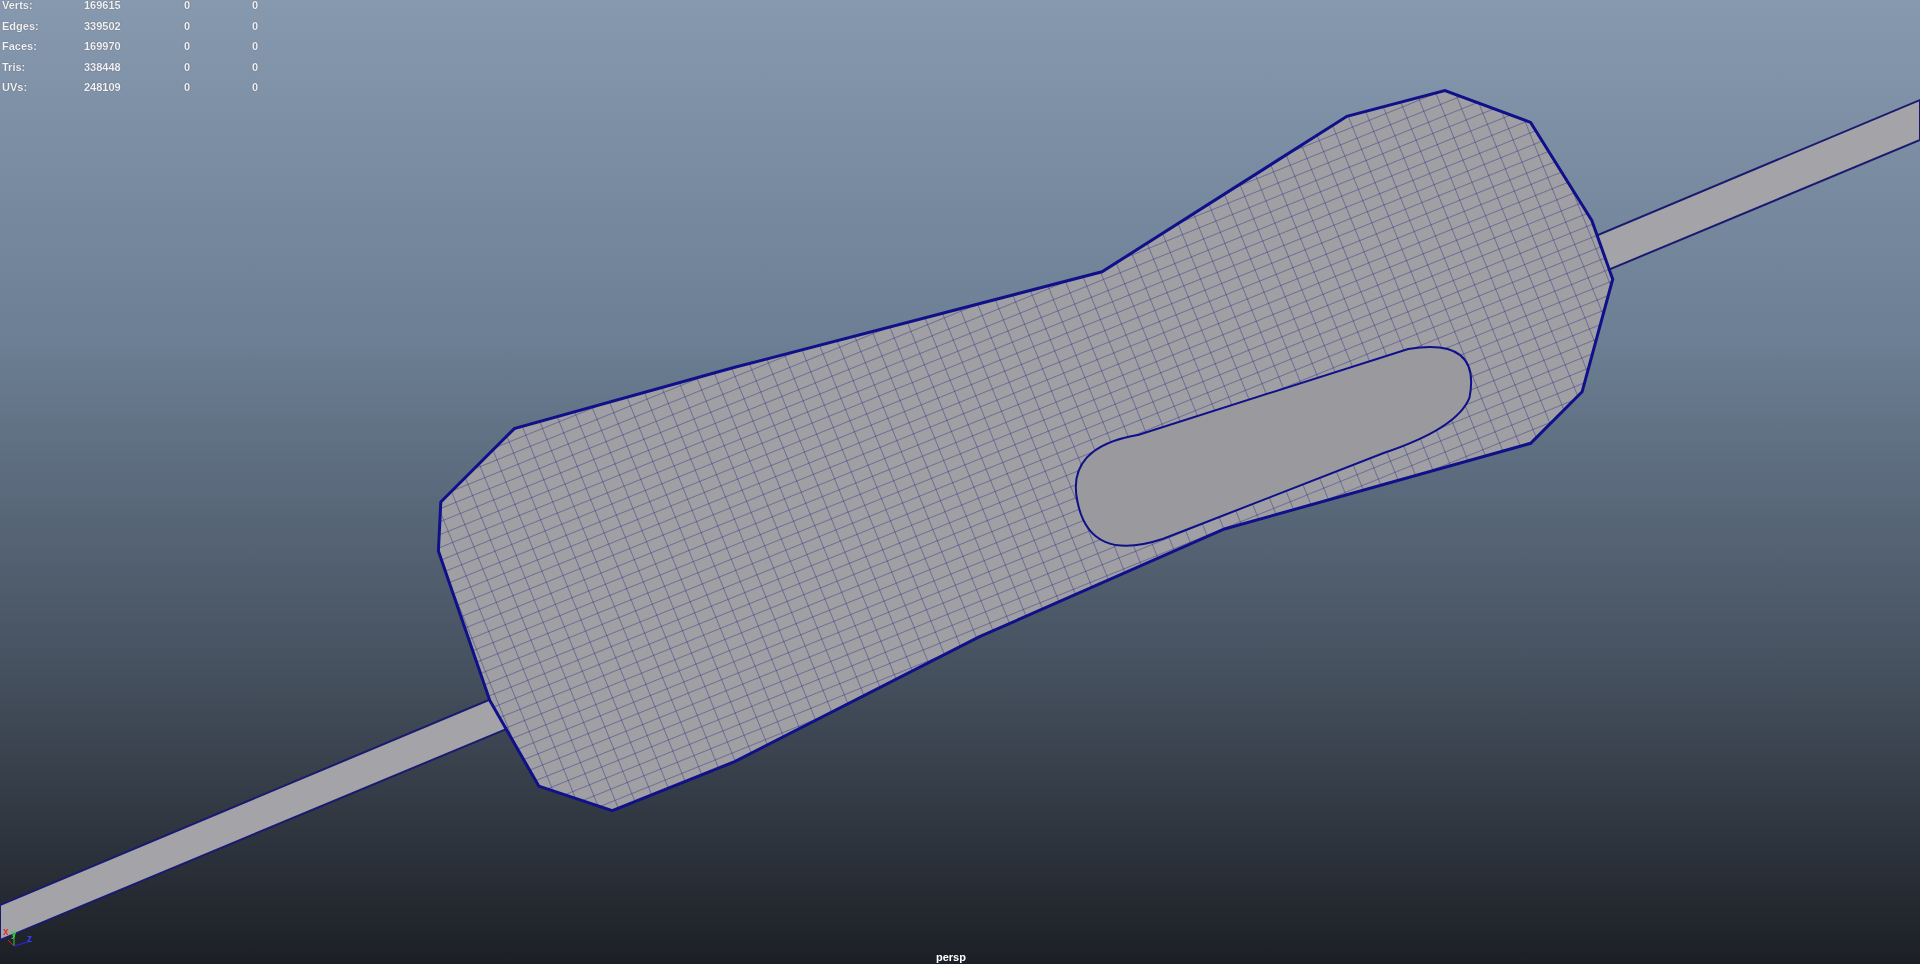 The width and height of the screenshot is (1920, 964). I want to click on stat-label: Faces:, so click(20, 46).